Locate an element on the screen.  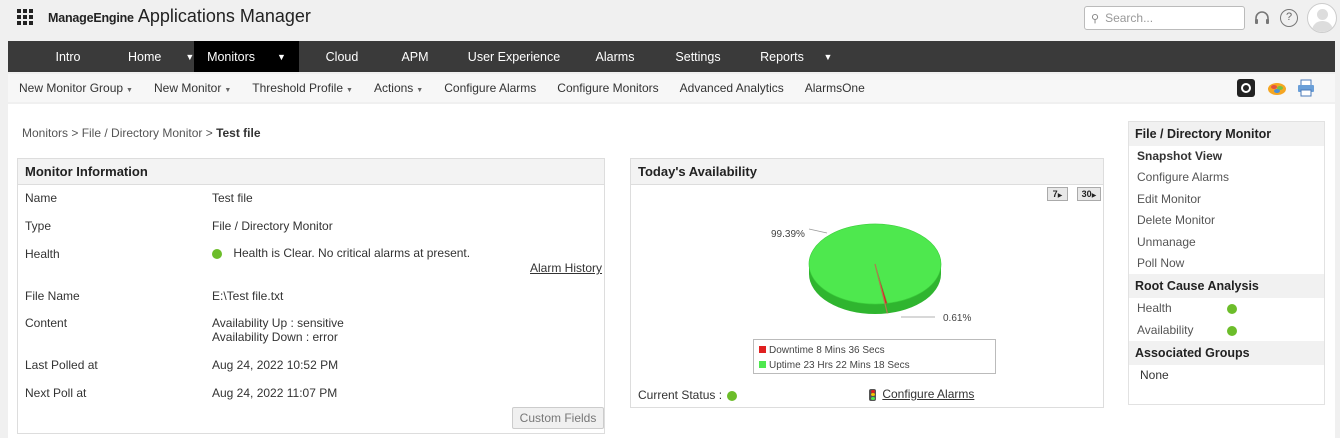
nav-reports: Reports is located at coordinates (782, 56).